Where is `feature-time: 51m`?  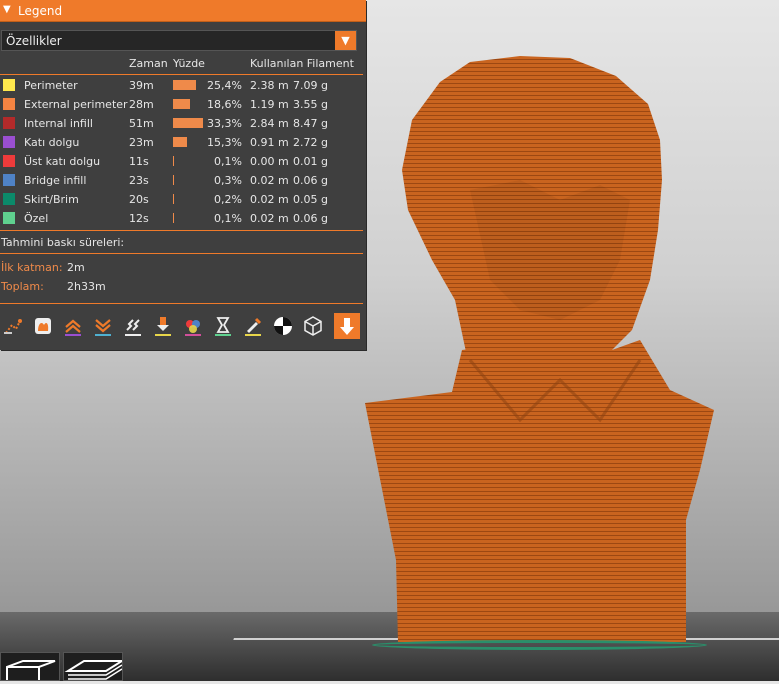 feature-time: 51m is located at coordinates (141, 123).